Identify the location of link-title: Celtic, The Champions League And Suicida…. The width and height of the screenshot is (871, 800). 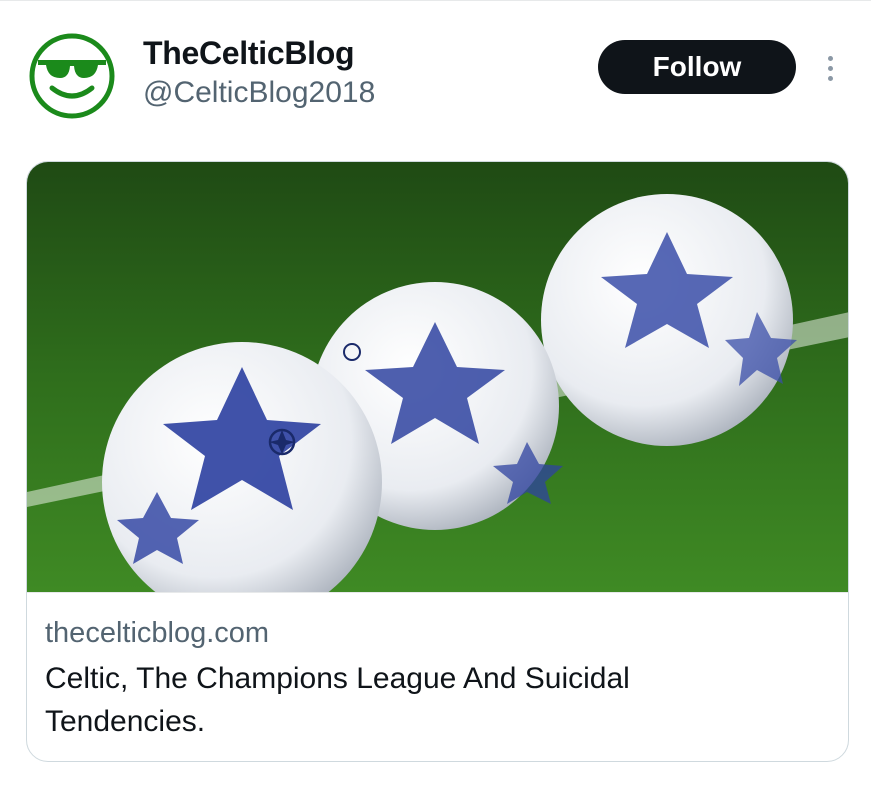
(395, 700).